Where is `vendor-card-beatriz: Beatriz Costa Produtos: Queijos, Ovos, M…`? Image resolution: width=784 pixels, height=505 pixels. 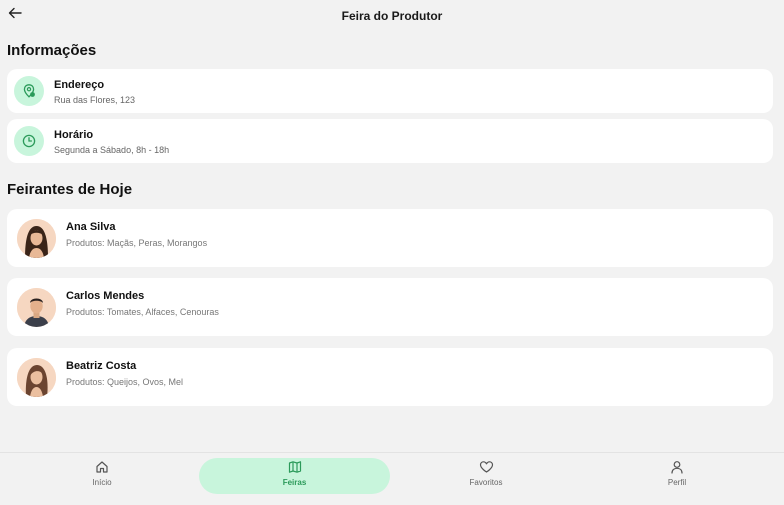
vendor-card-beatriz: Beatriz Costa Produtos: Queijos, Ovos, M… is located at coordinates (390, 377).